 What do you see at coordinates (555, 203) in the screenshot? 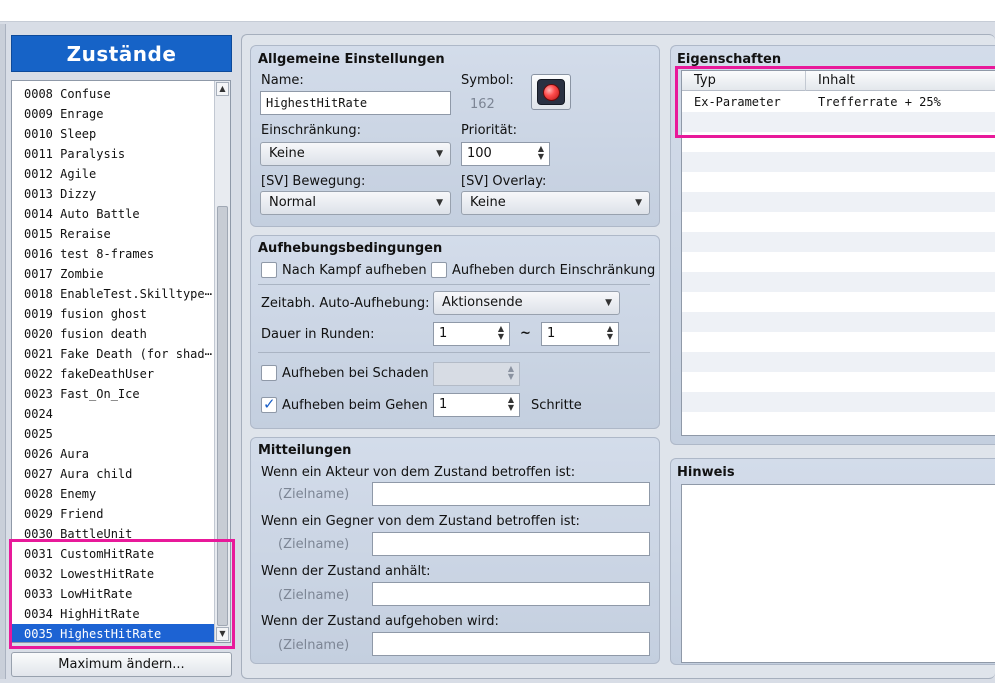
I see `sv-overlay-select: Keine ▼` at bounding box center [555, 203].